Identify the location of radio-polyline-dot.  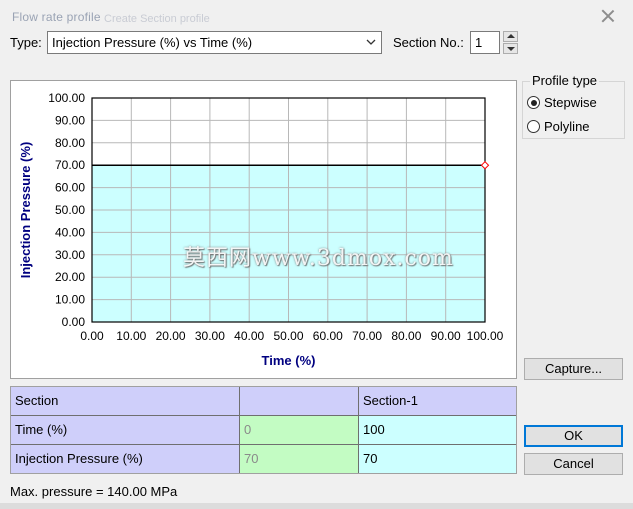
(533, 126).